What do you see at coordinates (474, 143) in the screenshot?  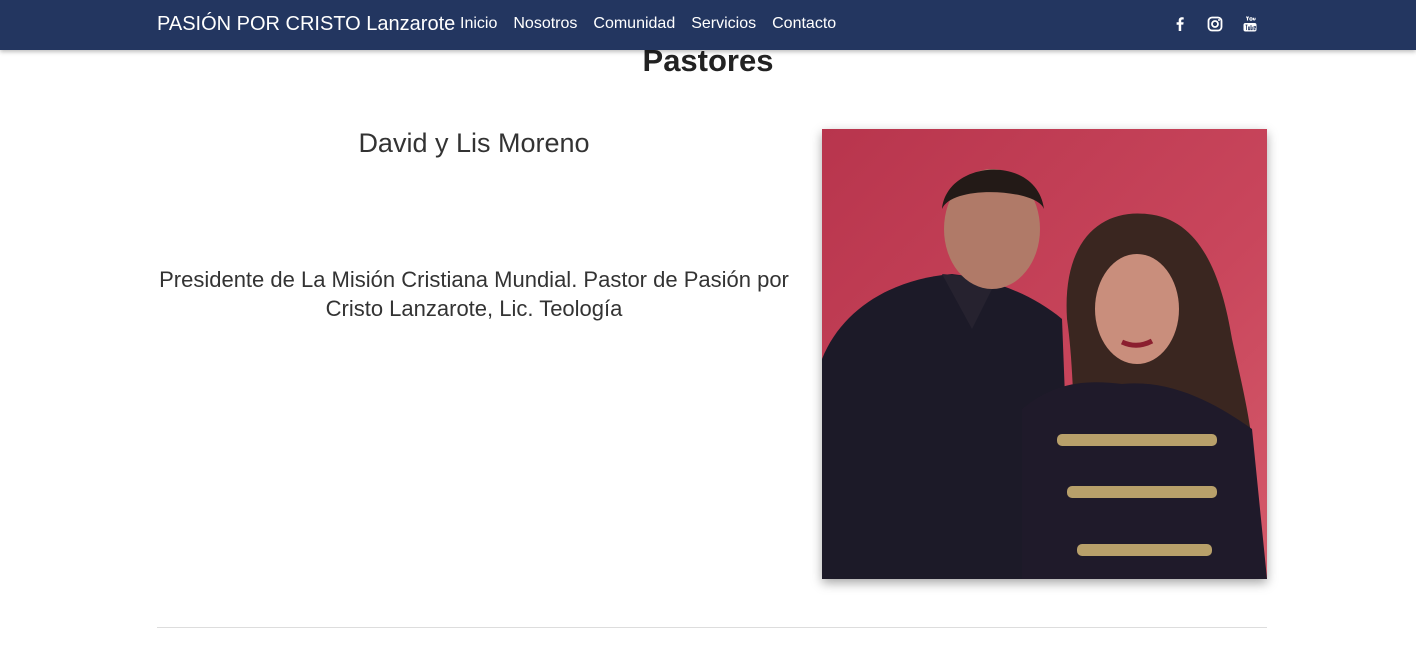 I see `pastor-name: David y Lis Moreno` at bounding box center [474, 143].